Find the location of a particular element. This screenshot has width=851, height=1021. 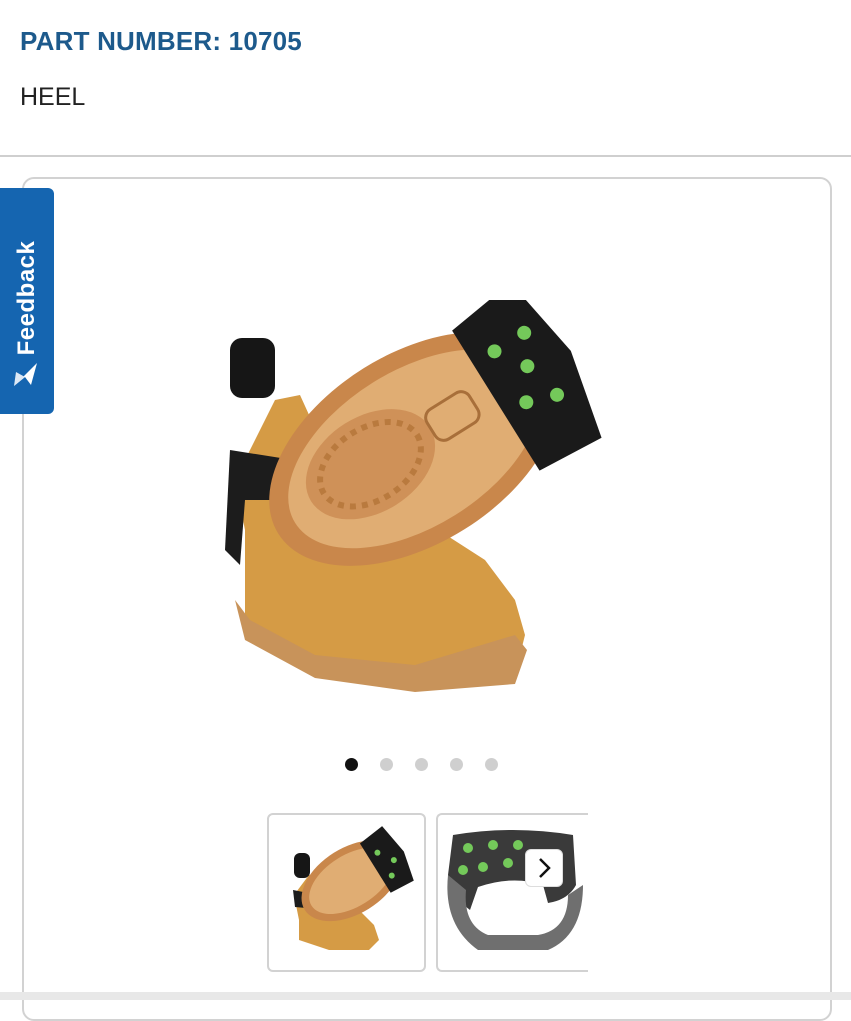

part-name: HEEL is located at coordinates (53, 97).